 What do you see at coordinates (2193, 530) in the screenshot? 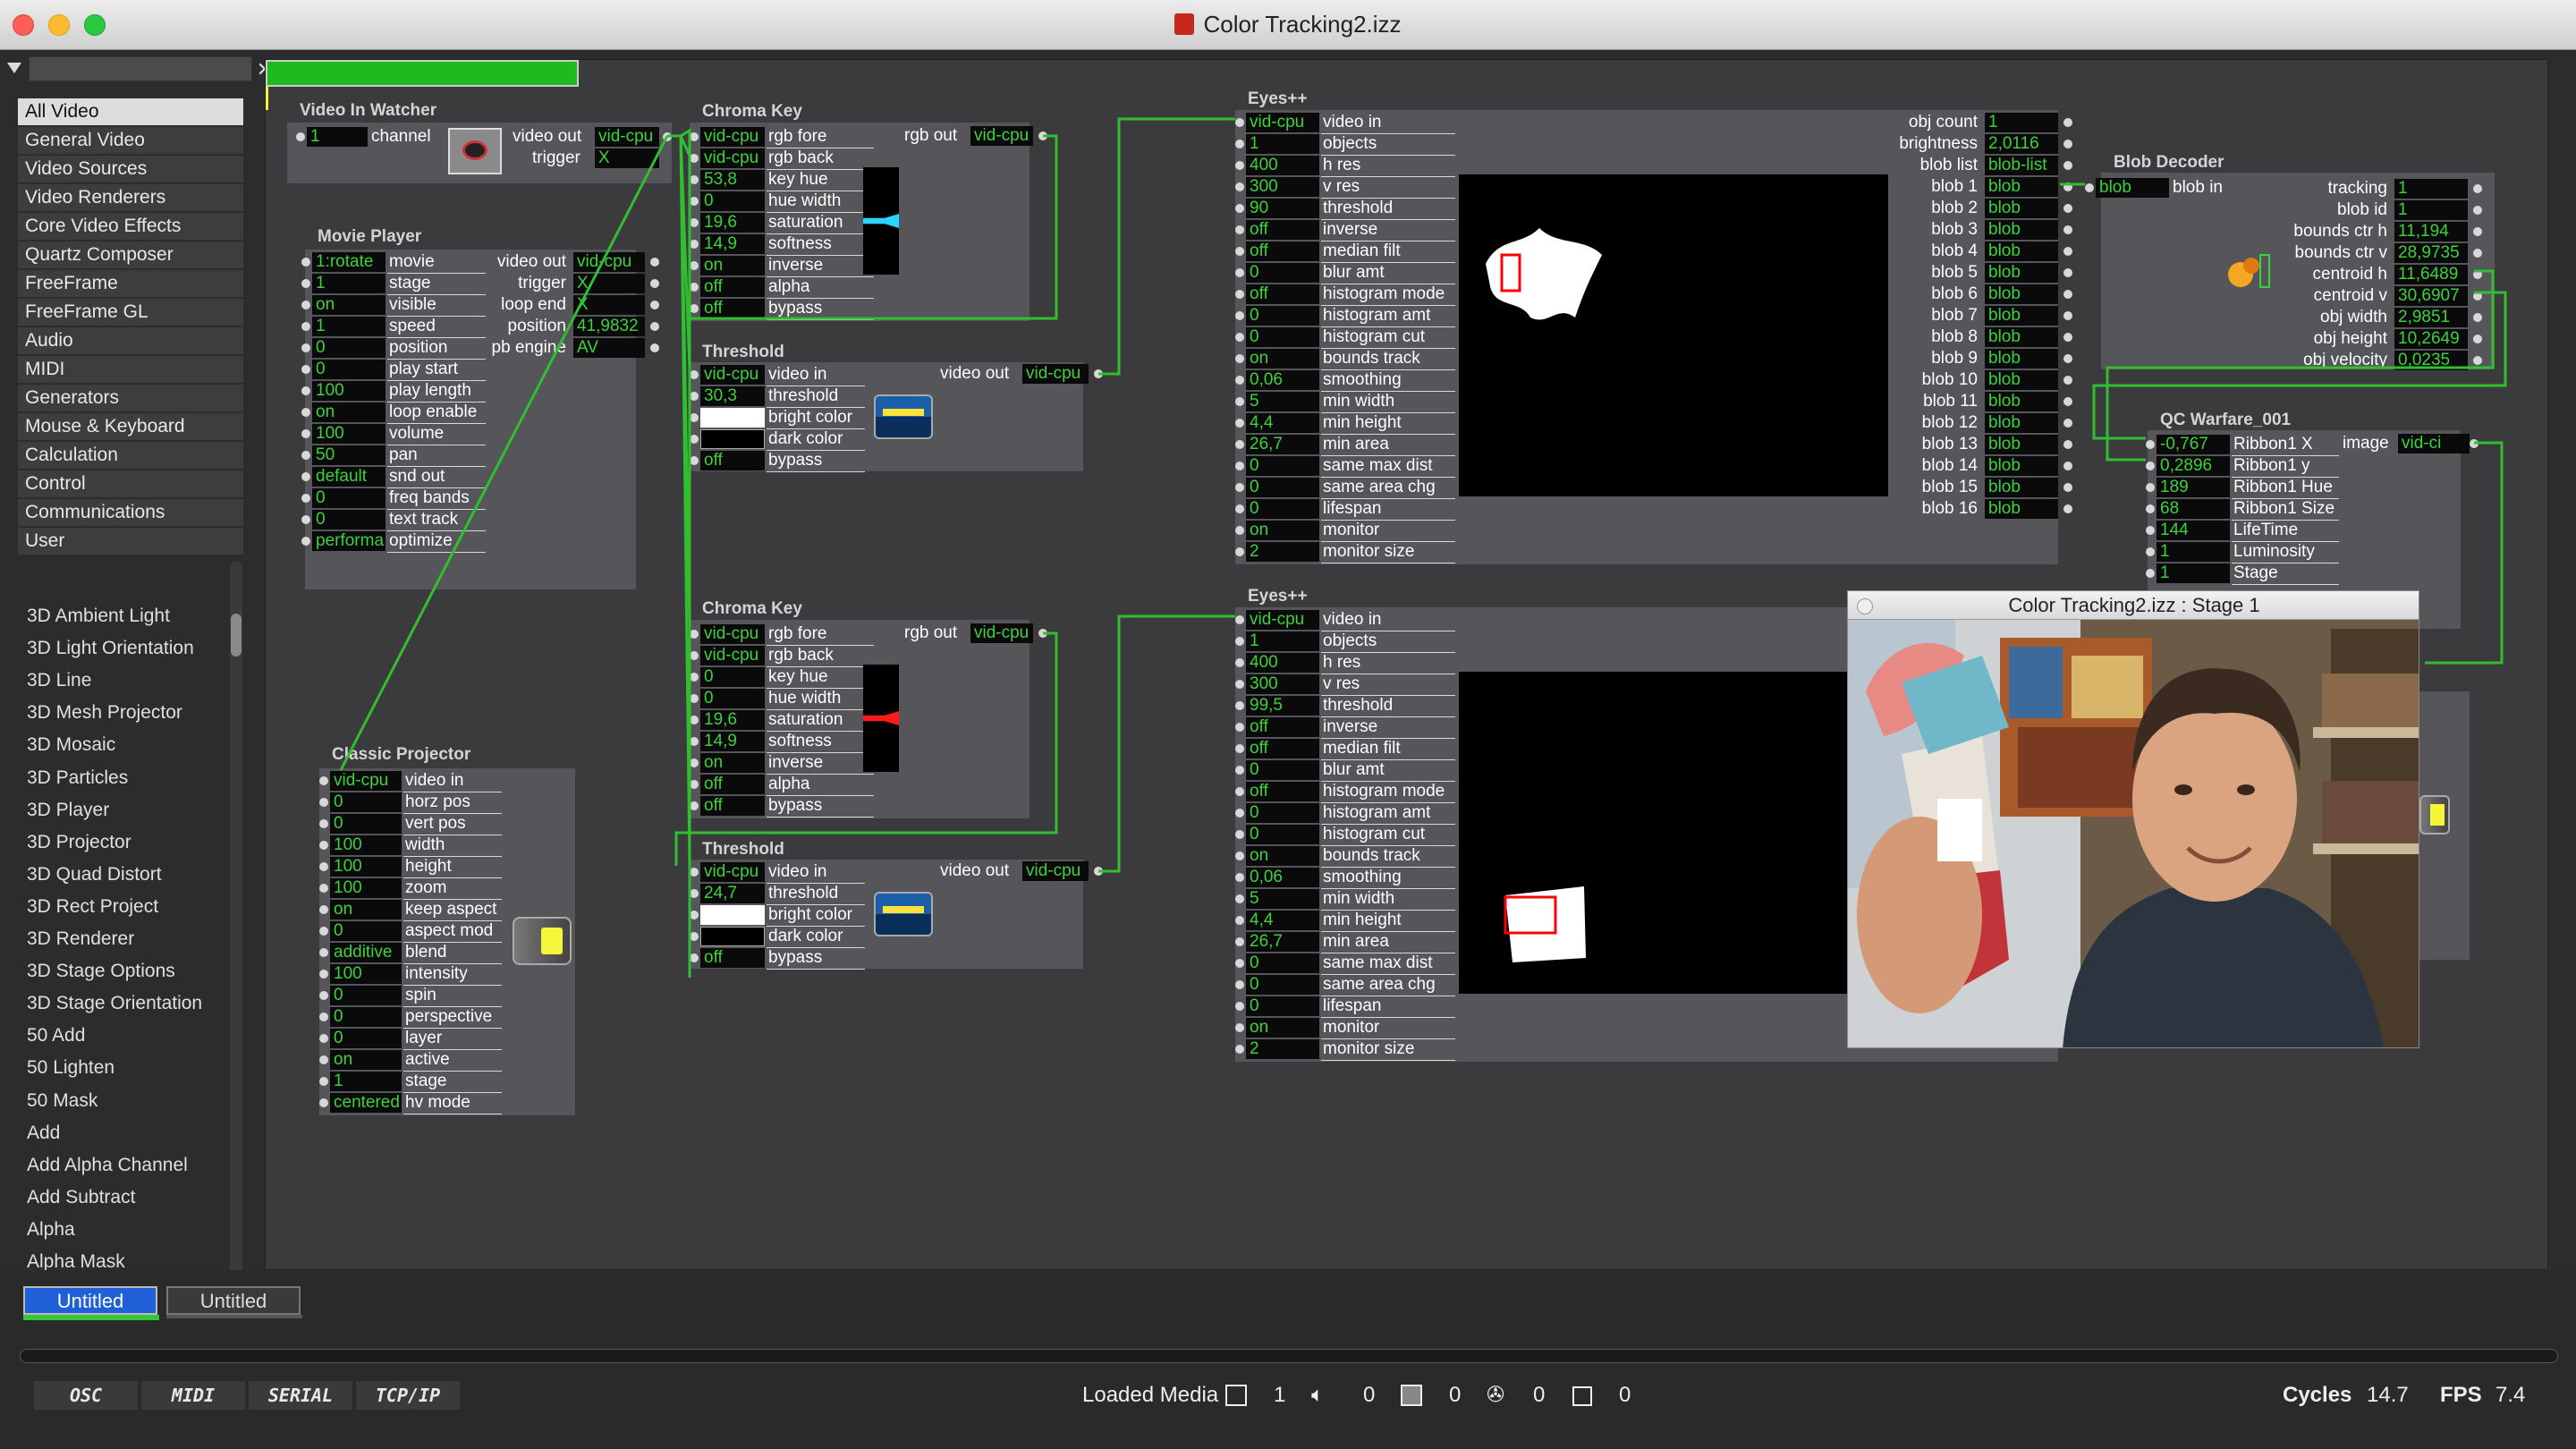
I see `qc_warfare-input-value: 144` at bounding box center [2193, 530].